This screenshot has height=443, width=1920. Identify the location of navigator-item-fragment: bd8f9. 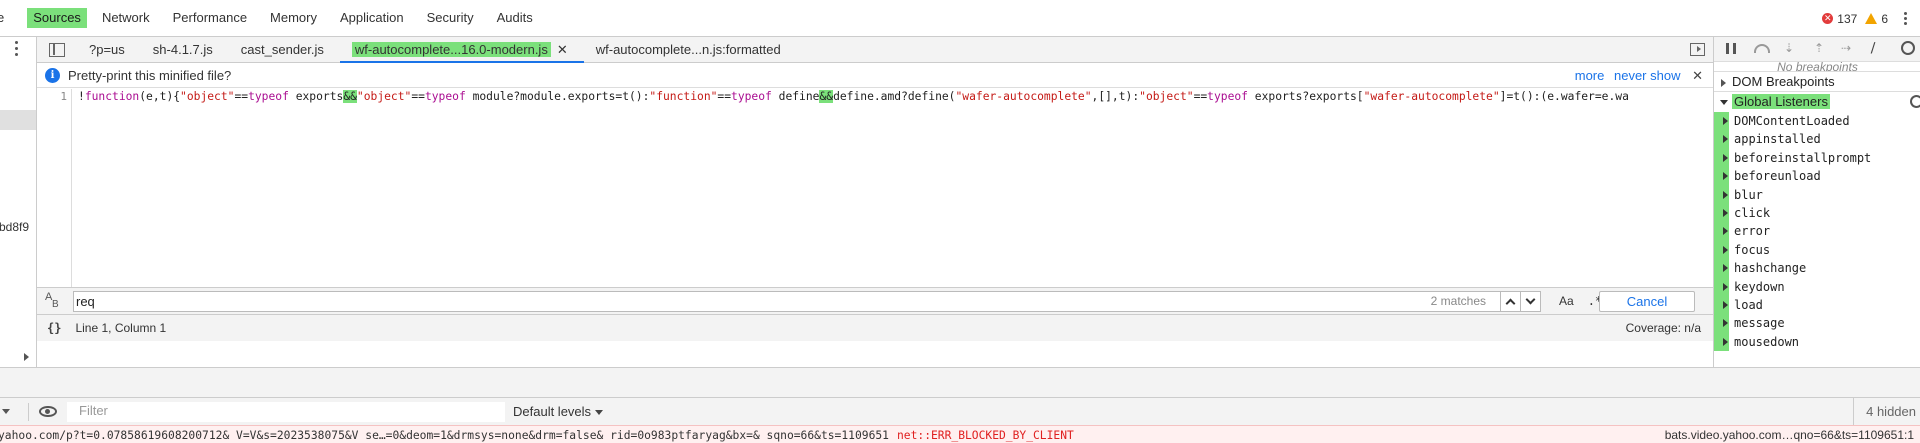
(14, 227).